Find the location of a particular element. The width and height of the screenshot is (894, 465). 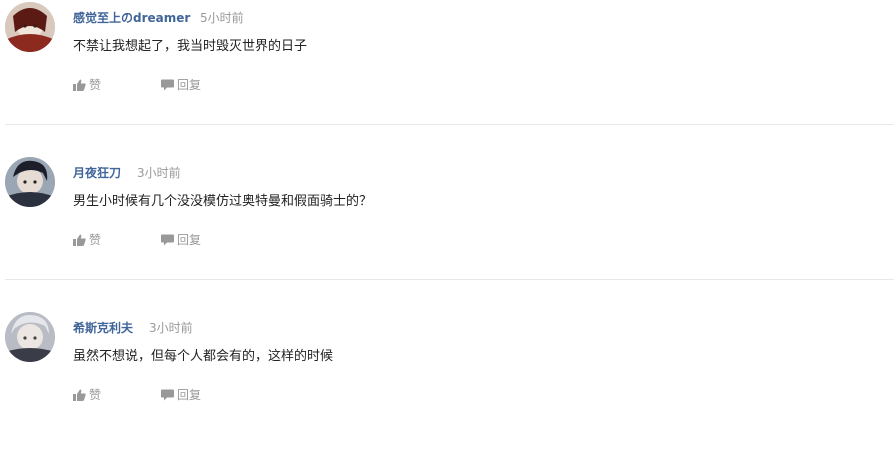

username: 感觉至上のdreamer is located at coordinates (131, 18).